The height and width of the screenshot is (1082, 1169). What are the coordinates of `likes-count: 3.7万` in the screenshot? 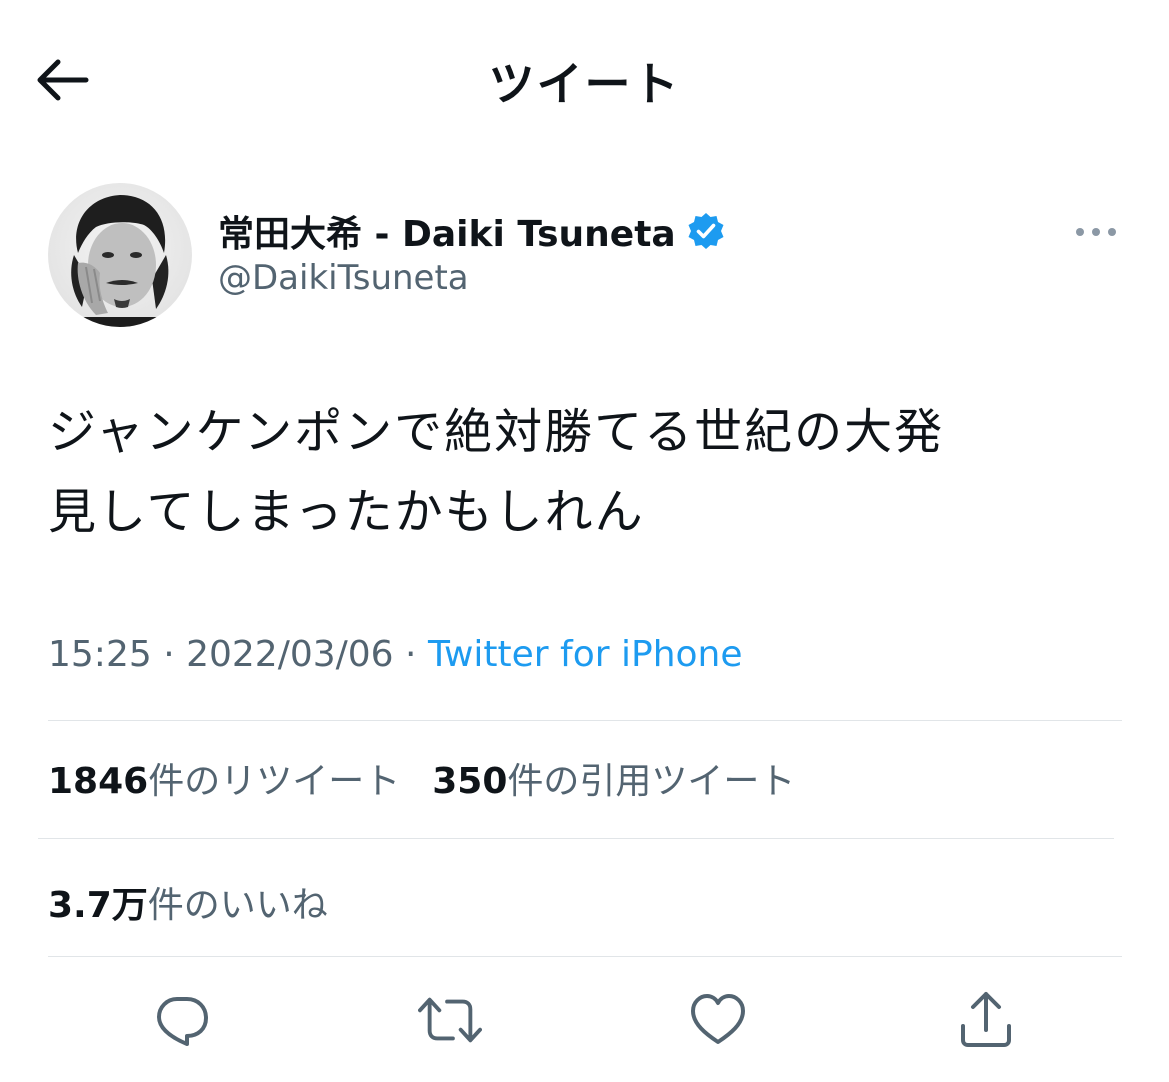 It's located at (98, 905).